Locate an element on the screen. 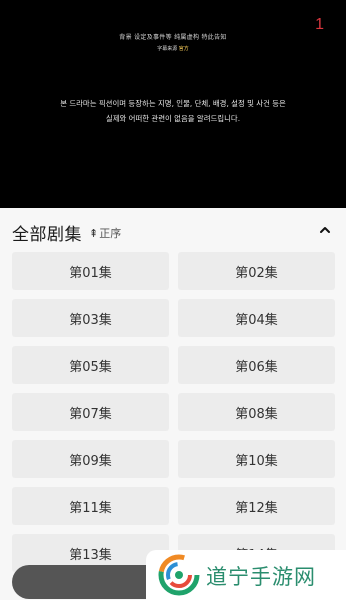  site-watermark: 道宁手游网 is located at coordinates (246, 575).